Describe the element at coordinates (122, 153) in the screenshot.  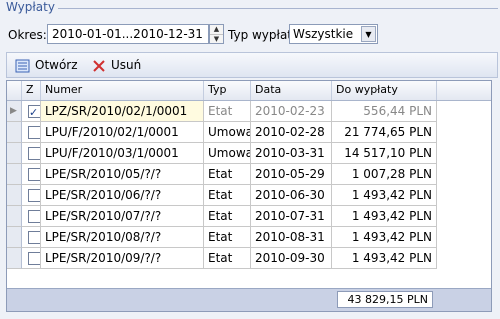
I see `row-numer: LPU/F/2010/03/1/0001` at that location.